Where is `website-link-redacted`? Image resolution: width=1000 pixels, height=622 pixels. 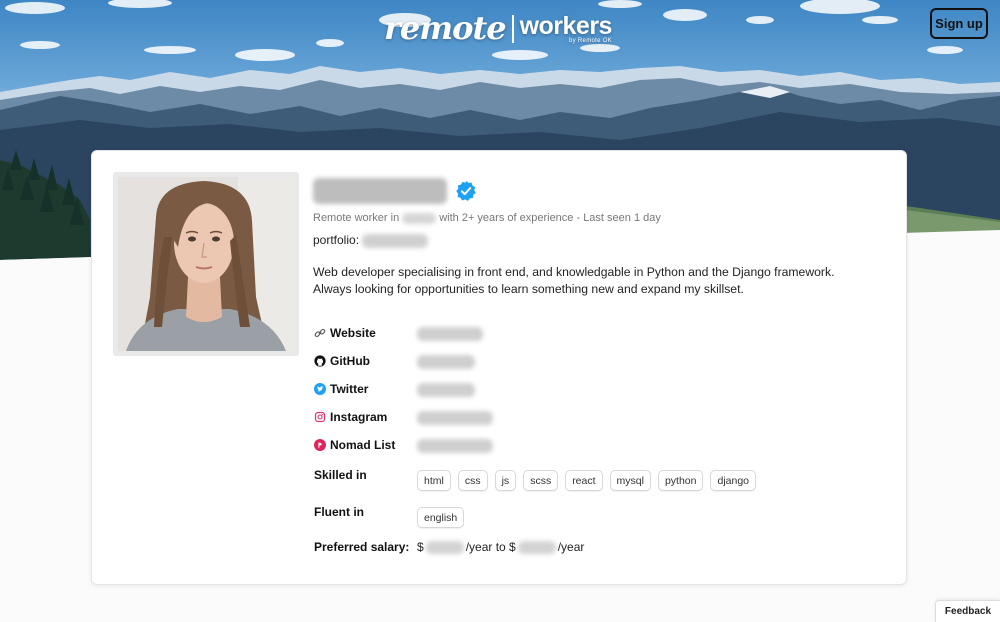 website-link-redacted is located at coordinates (450, 333).